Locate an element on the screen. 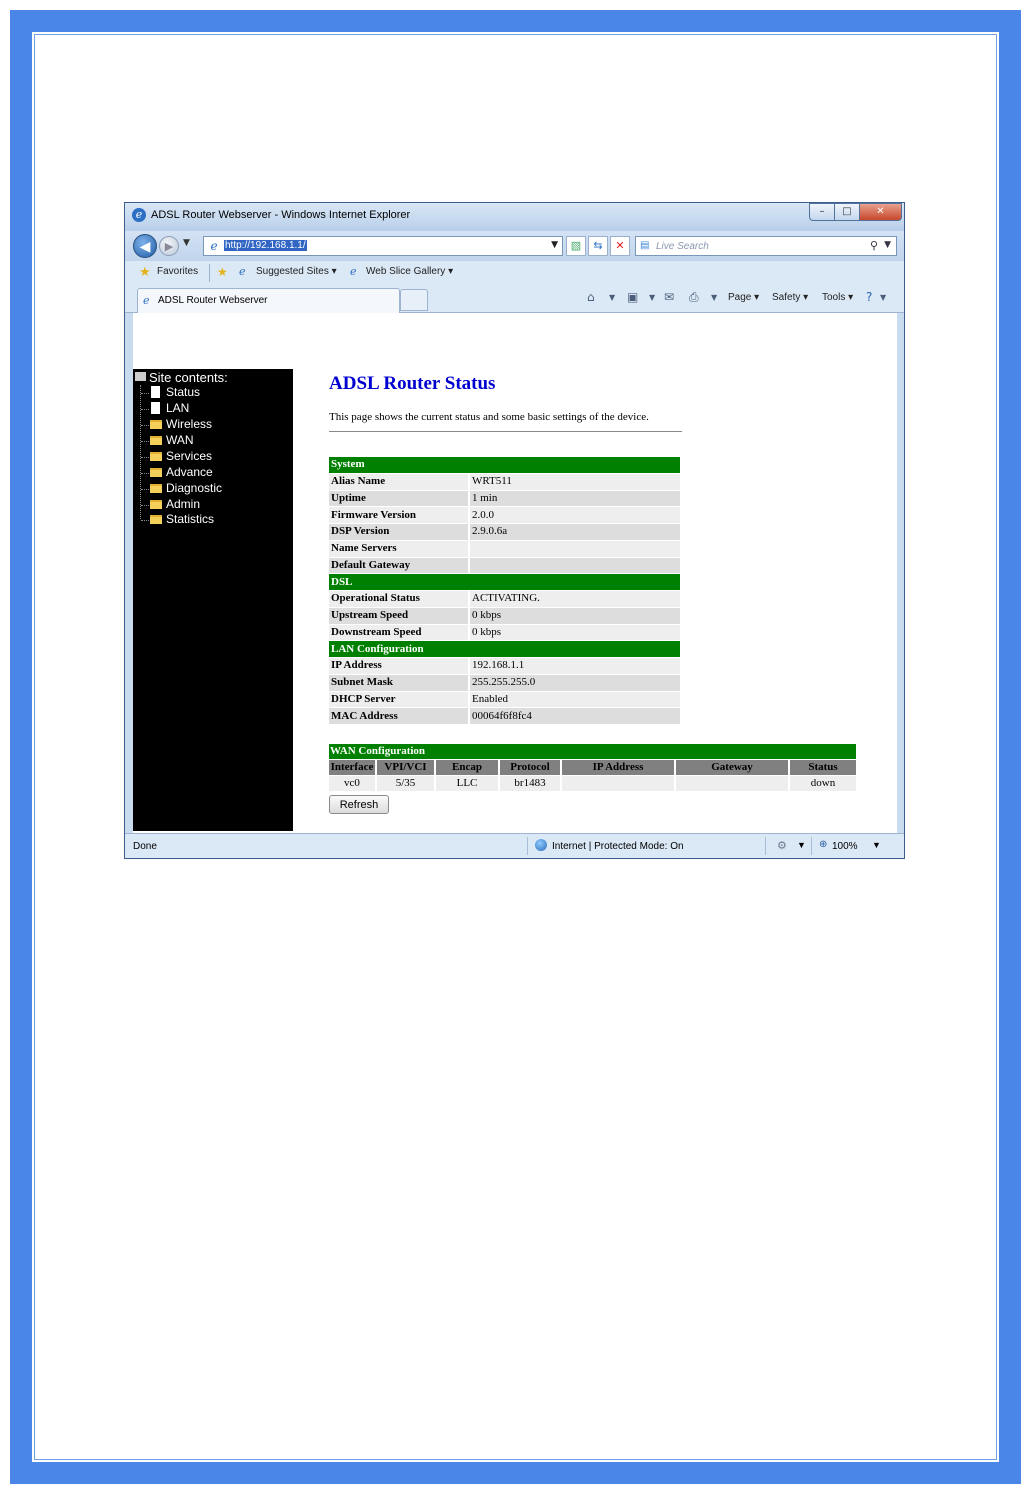 The image size is (1031, 1494). suggested-sites-icon: e is located at coordinates (242, 271).